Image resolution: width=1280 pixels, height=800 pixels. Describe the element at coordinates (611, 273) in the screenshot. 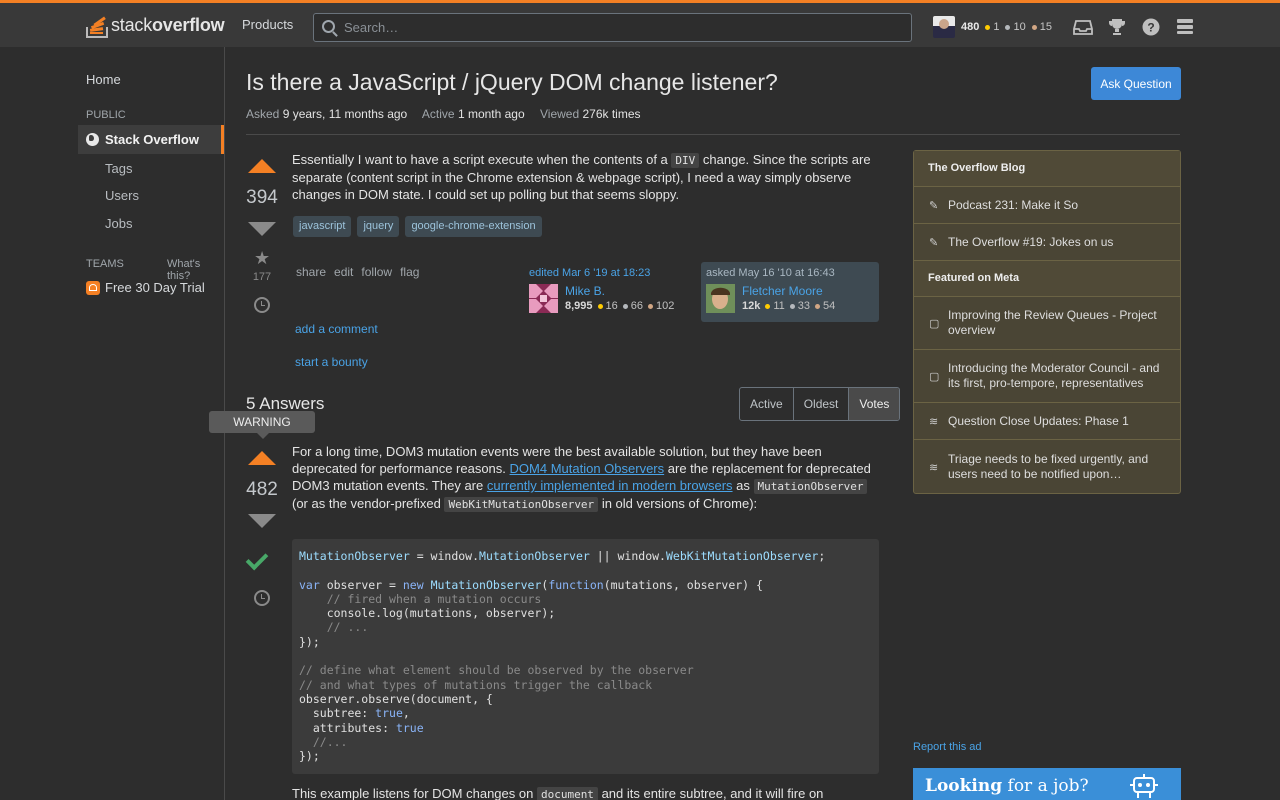

I see `edited-timestamp: edited Mar 6 '19 at 18:23` at that location.